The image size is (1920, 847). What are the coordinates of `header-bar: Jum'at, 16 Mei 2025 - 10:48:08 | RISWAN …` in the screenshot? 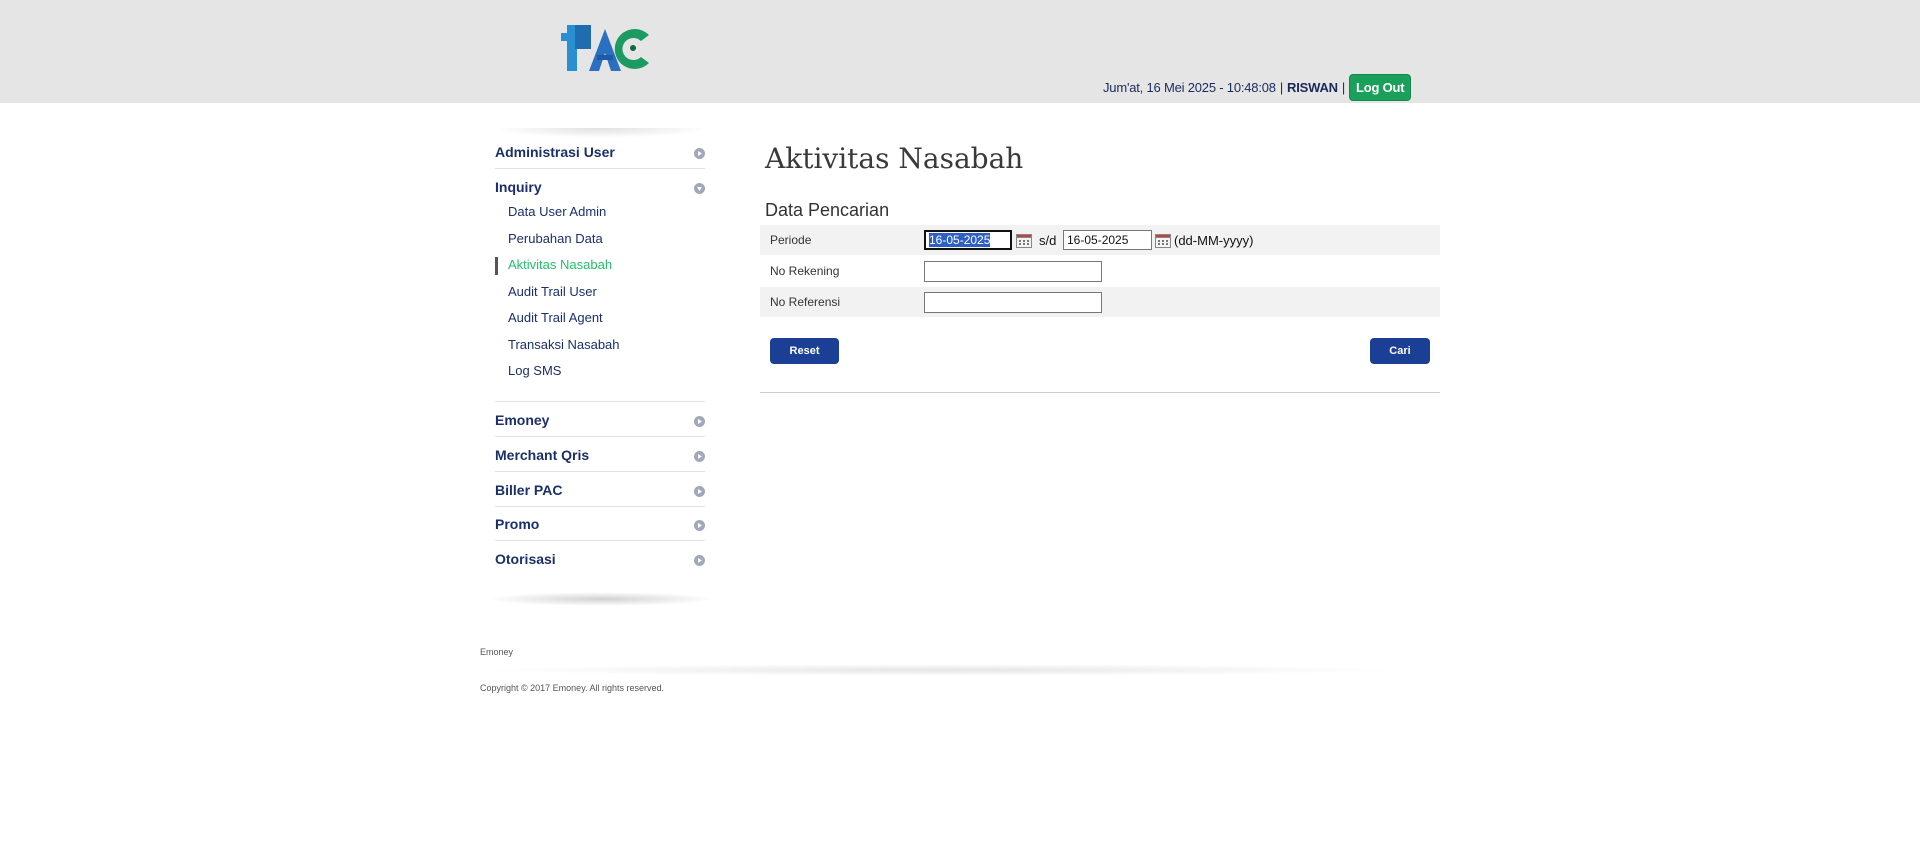 It's located at (960, 51).